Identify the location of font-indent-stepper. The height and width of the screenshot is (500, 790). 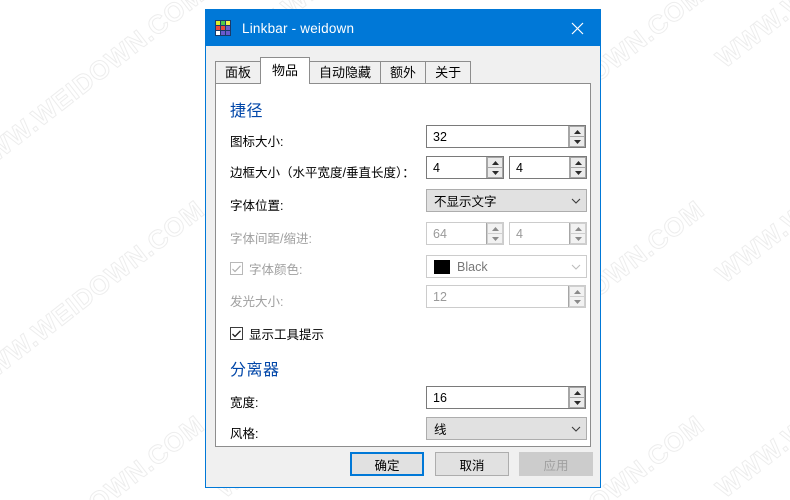
(577, 233).